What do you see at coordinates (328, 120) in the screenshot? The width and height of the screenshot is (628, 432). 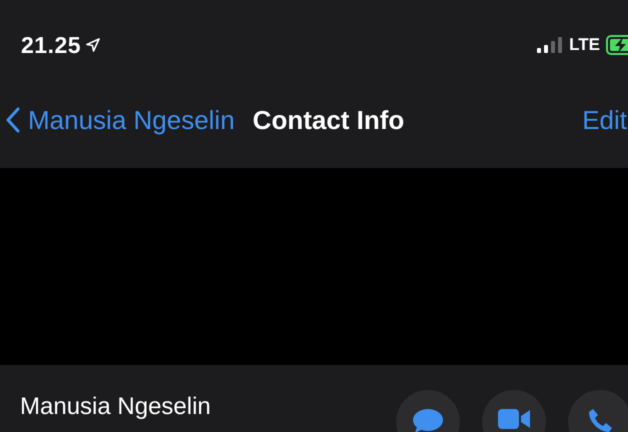 I see `nav-title: Contact Info` at bounding box center [328, 120].